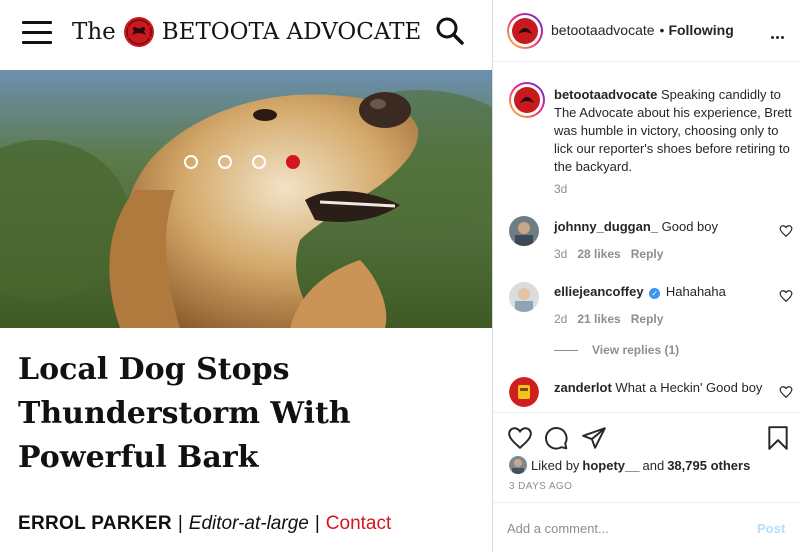  I want to click on profile-avatar, so click(525, 31).